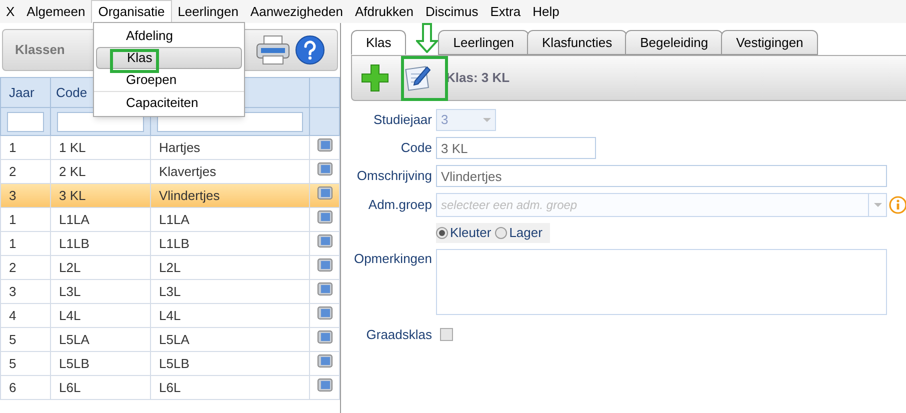 The image size is (906, 413). I want to click on printer-icon, so click(273, 50).